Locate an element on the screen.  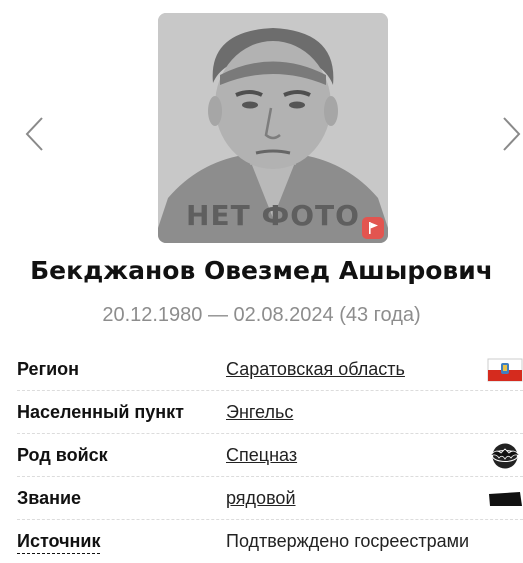
previous-photo-arrow-icon is located at coordinates (35, 134).